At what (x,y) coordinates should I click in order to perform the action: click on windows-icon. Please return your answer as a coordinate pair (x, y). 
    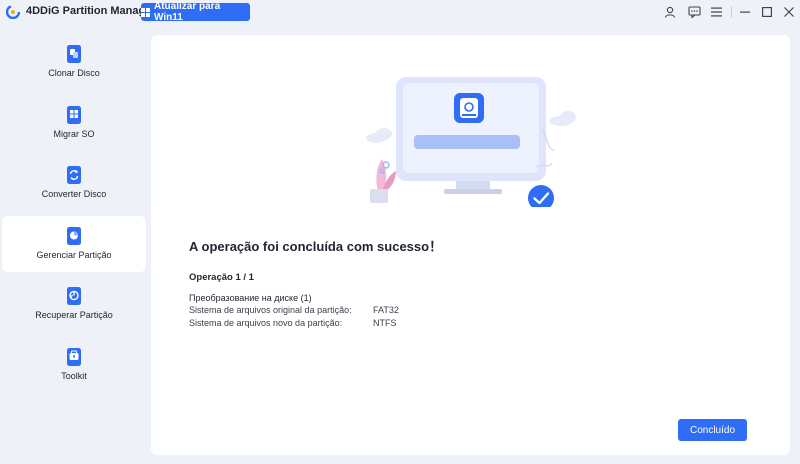
    Looking at the image, I should click on (145, 12).